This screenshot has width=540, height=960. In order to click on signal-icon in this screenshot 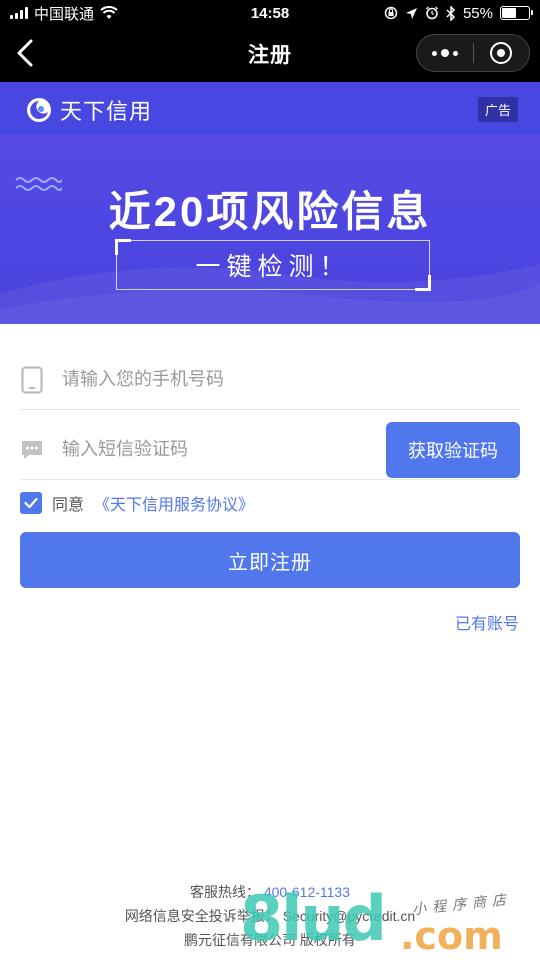, I will do `click(19, 13)`.